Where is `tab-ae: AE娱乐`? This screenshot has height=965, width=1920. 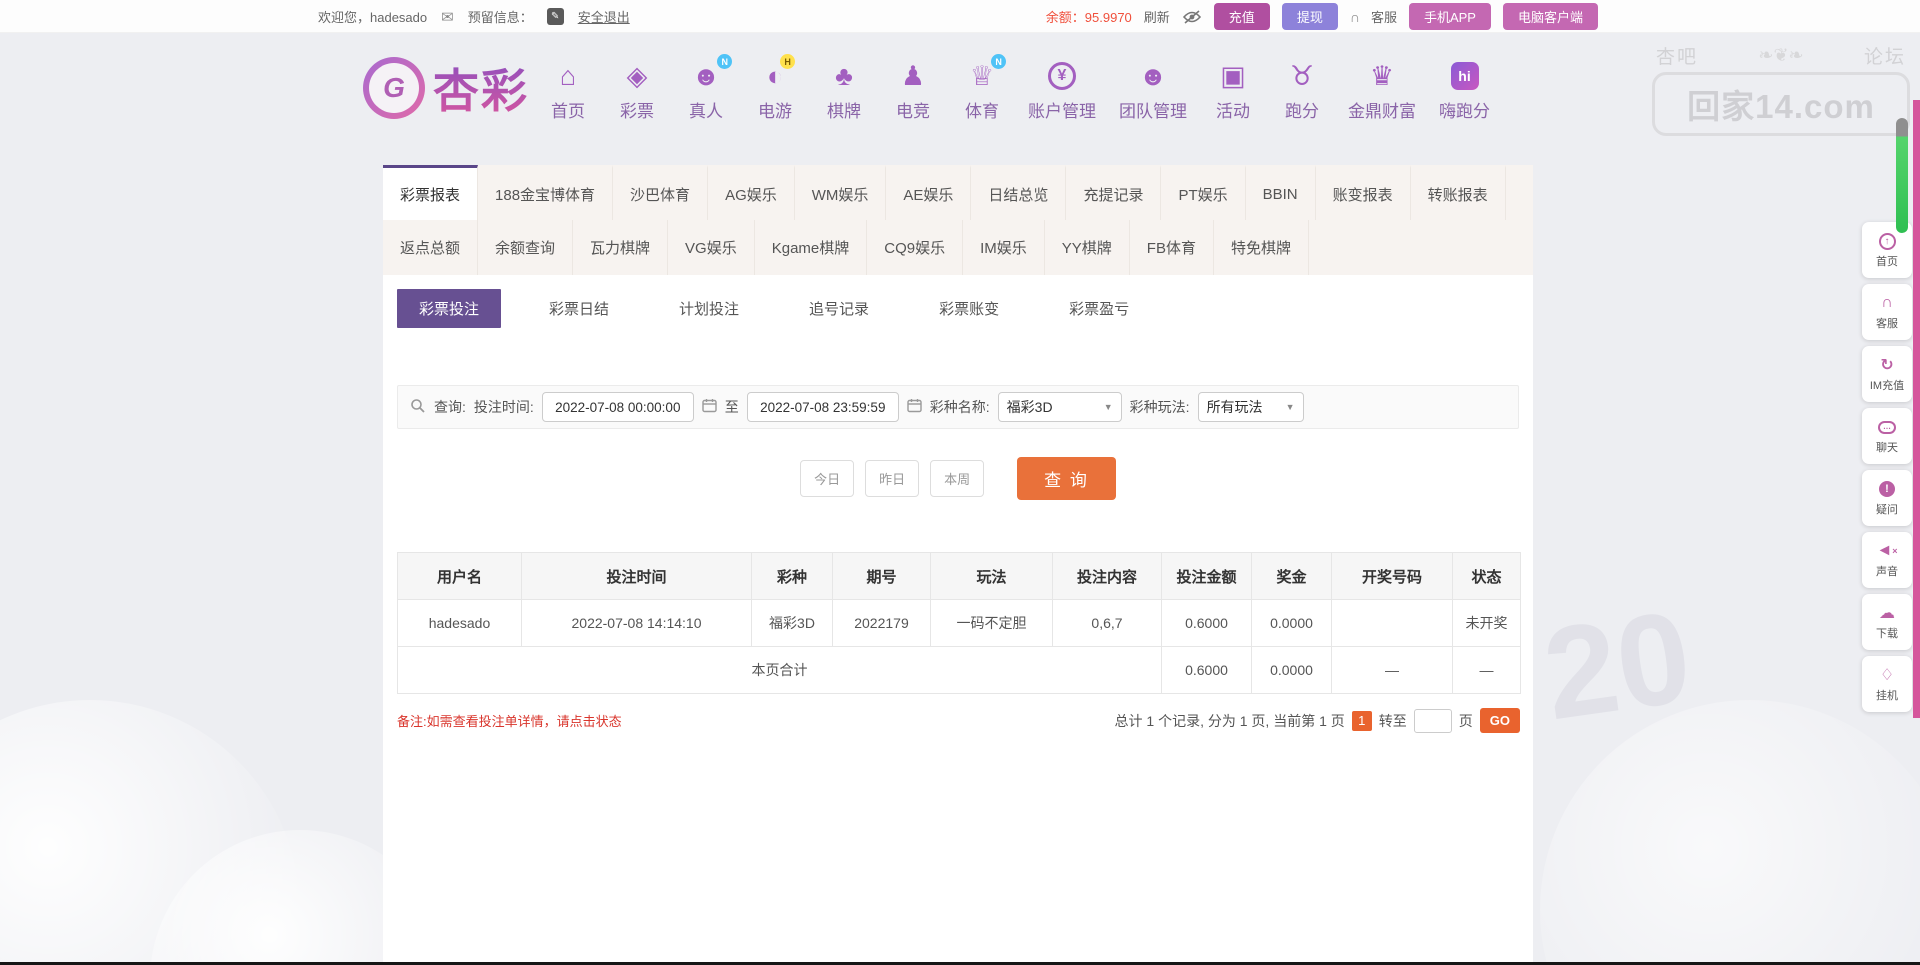
tab-ae: AE娱乐 is located at coordinates (929, 192).